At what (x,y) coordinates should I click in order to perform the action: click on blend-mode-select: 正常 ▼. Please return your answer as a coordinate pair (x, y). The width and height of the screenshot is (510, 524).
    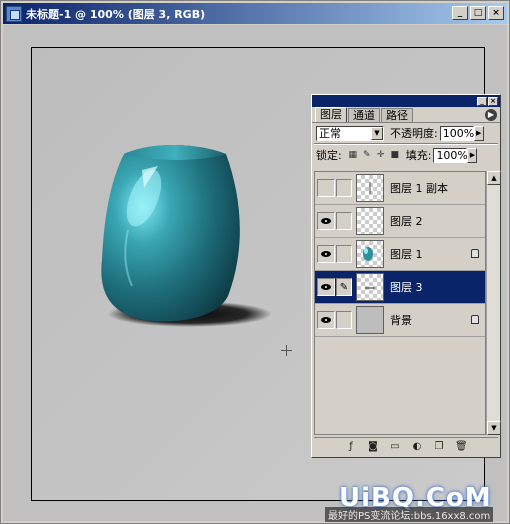
    Looking at the image, I should click on (350, 133).